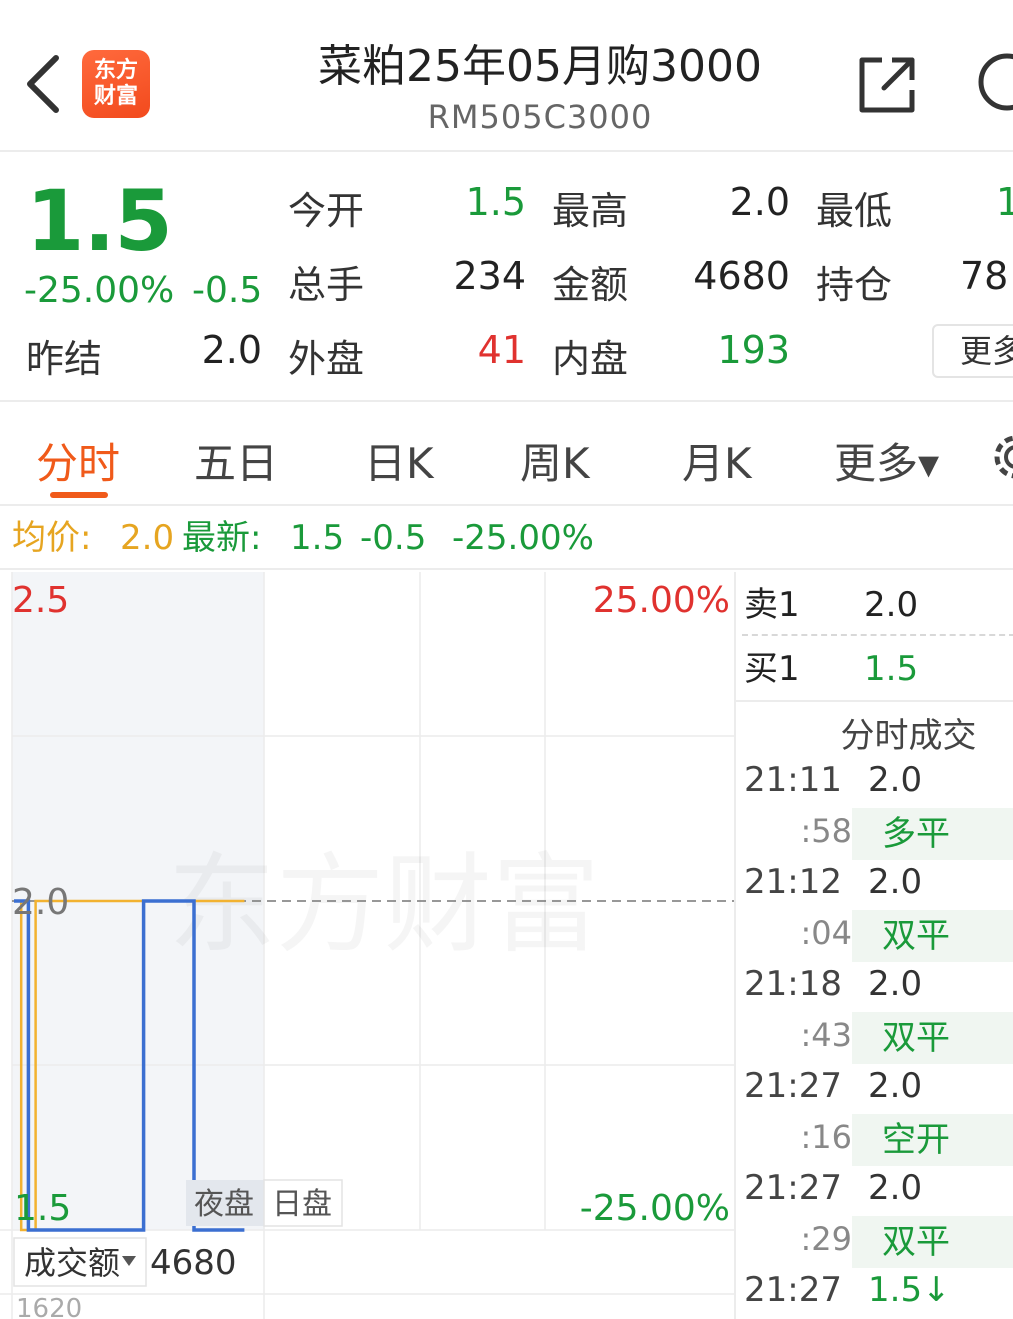  What do you see at coordinates (932, 1140) in the screenshot?
I see `tick-type-tag: 空开` at bounding box center [932, 1140].